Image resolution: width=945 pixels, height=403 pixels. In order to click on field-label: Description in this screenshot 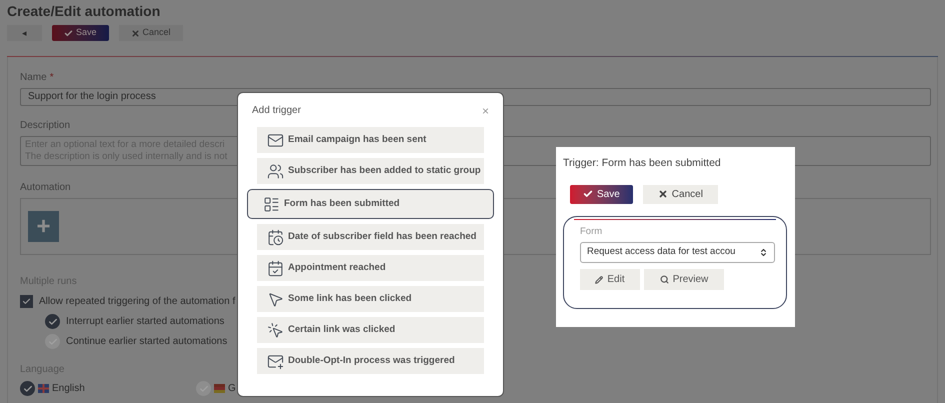, I will do `click(45, 126)`.